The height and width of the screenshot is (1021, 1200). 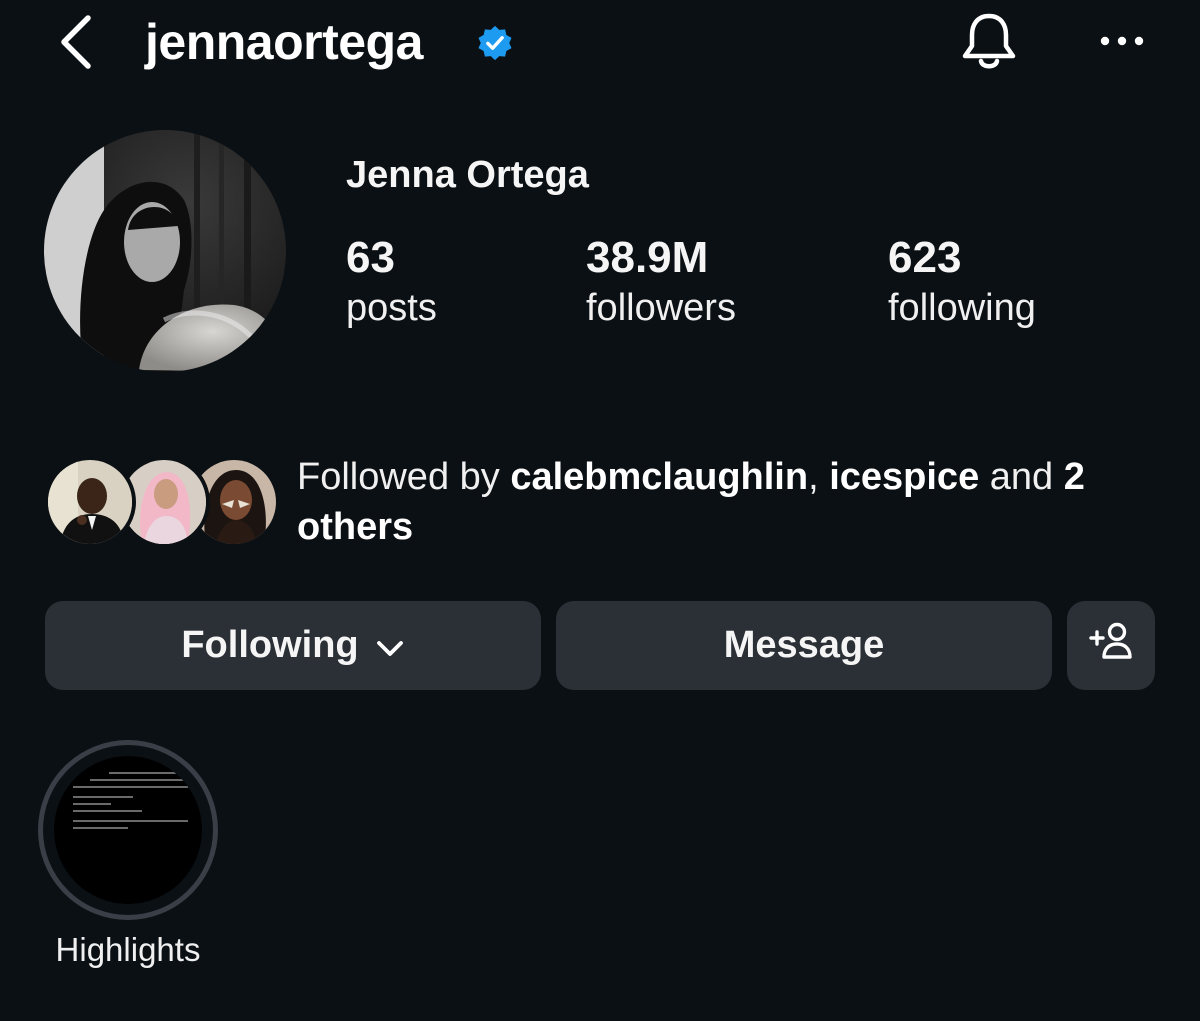 What do you see at coordinates (398, 477) in the screenshot?
I see `followed-by-prefix: Followed by` at bounding box center [398, 477].